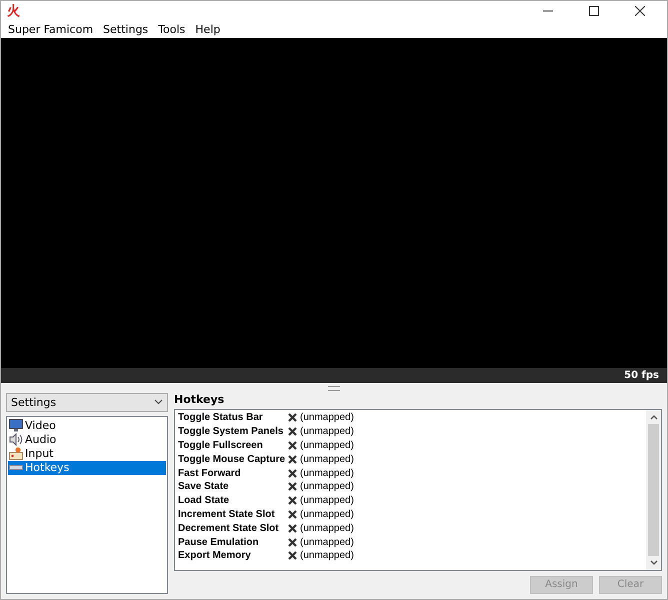 Image resolution: width=668 pixels, height=600 pixels. I want to click on menu-item: Tools, so click(171, 29).